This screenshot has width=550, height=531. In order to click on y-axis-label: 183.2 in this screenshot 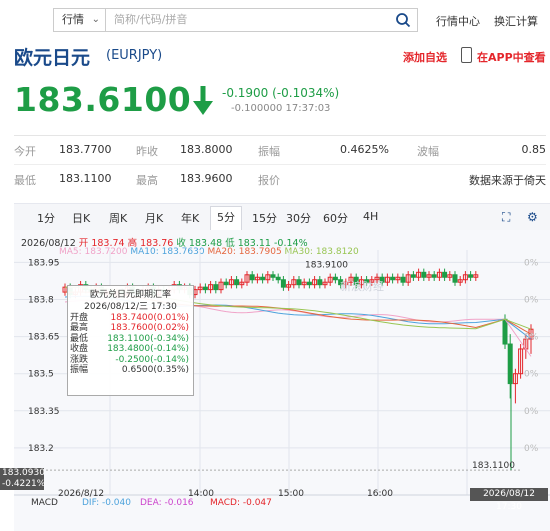, I will do `click(41, 449)`.